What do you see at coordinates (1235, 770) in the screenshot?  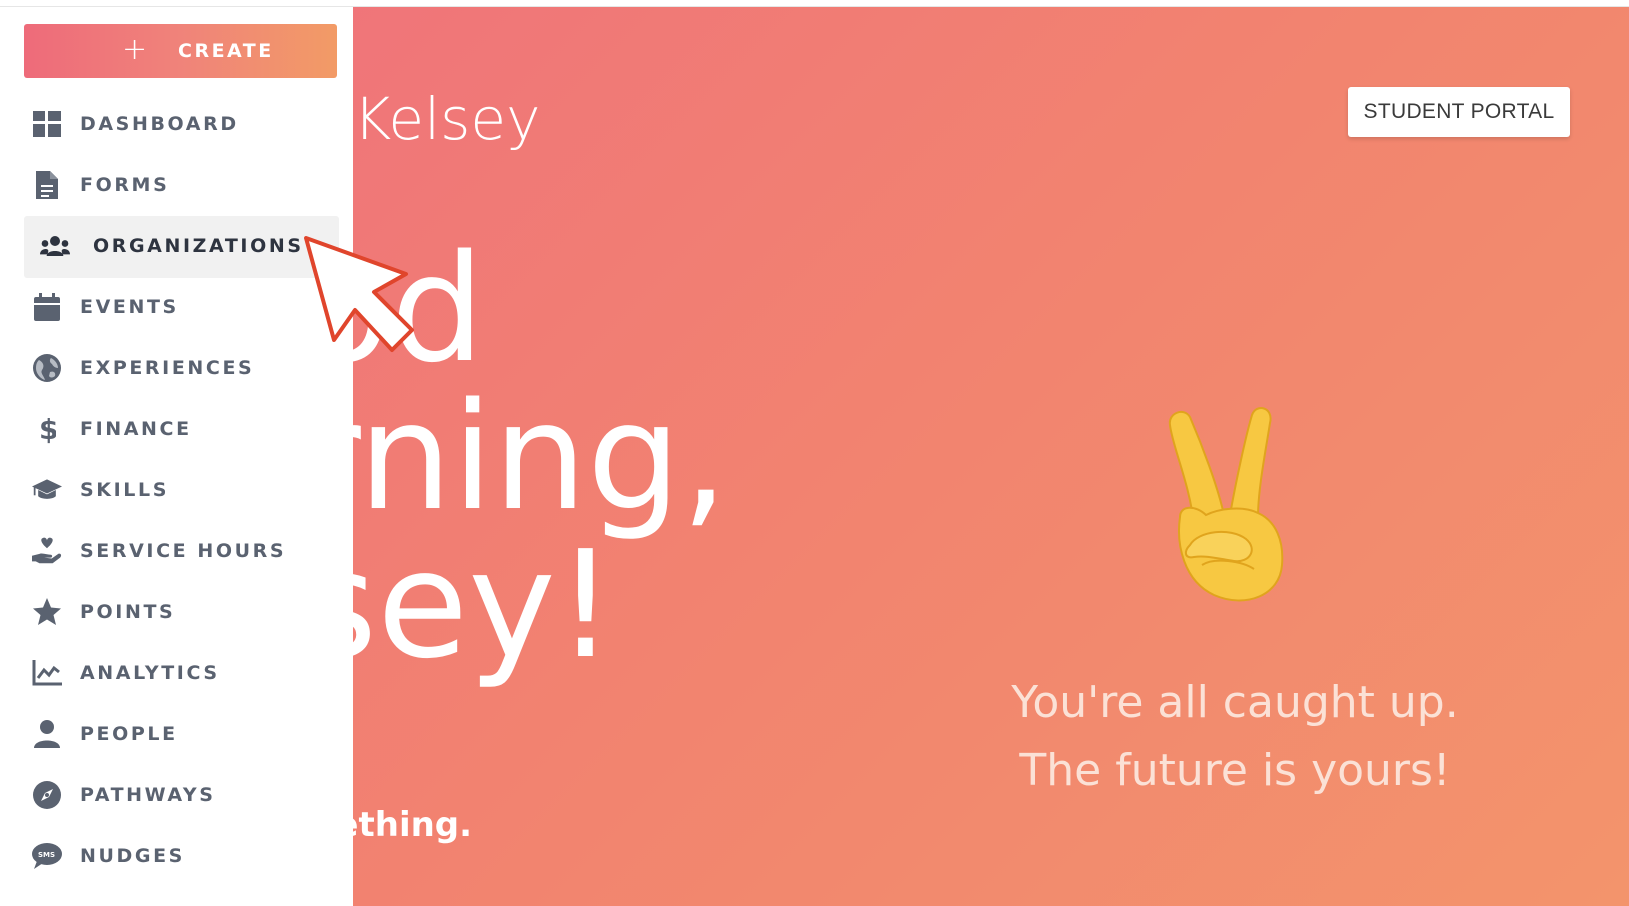 I see `status-line-2: The future is yours!` at bounding box center [1235, 770].